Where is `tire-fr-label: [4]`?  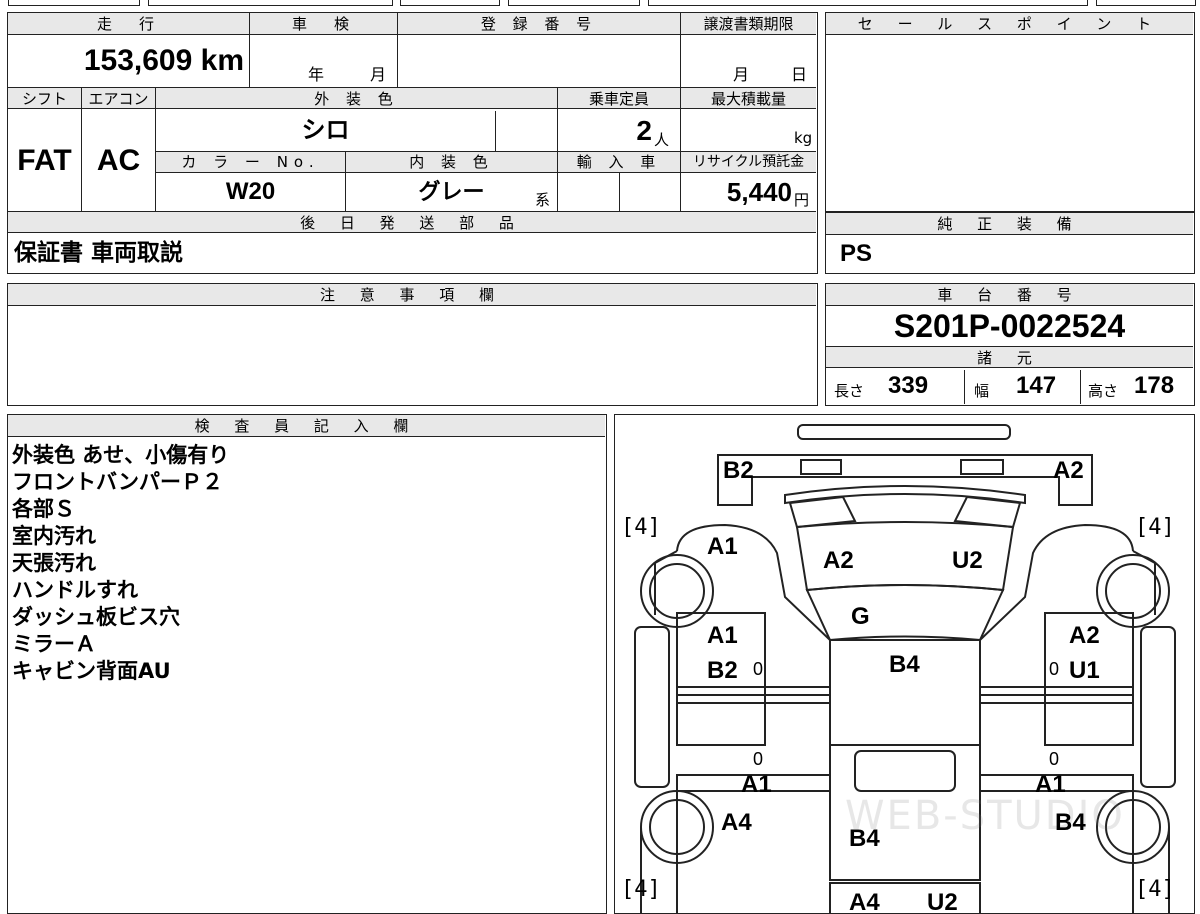 tire-fr-label: [4] is located at coordinates (1155, 527).